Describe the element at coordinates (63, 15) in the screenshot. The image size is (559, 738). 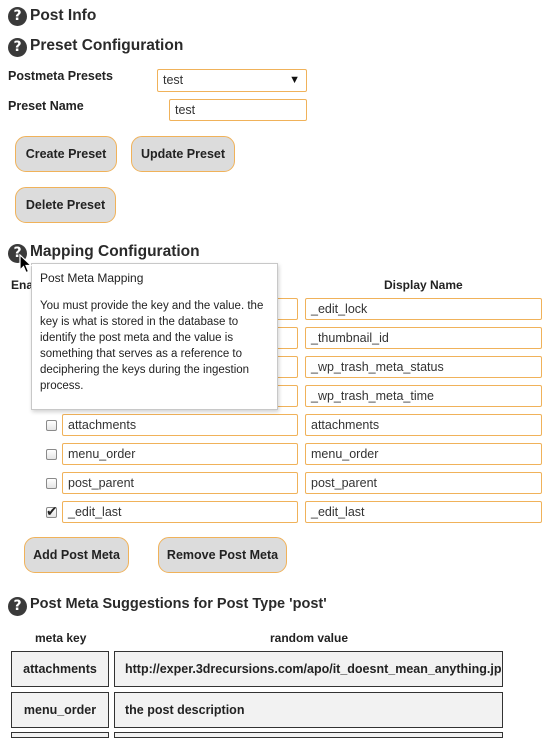
I see `post-info-heading: Post Info` at that location.